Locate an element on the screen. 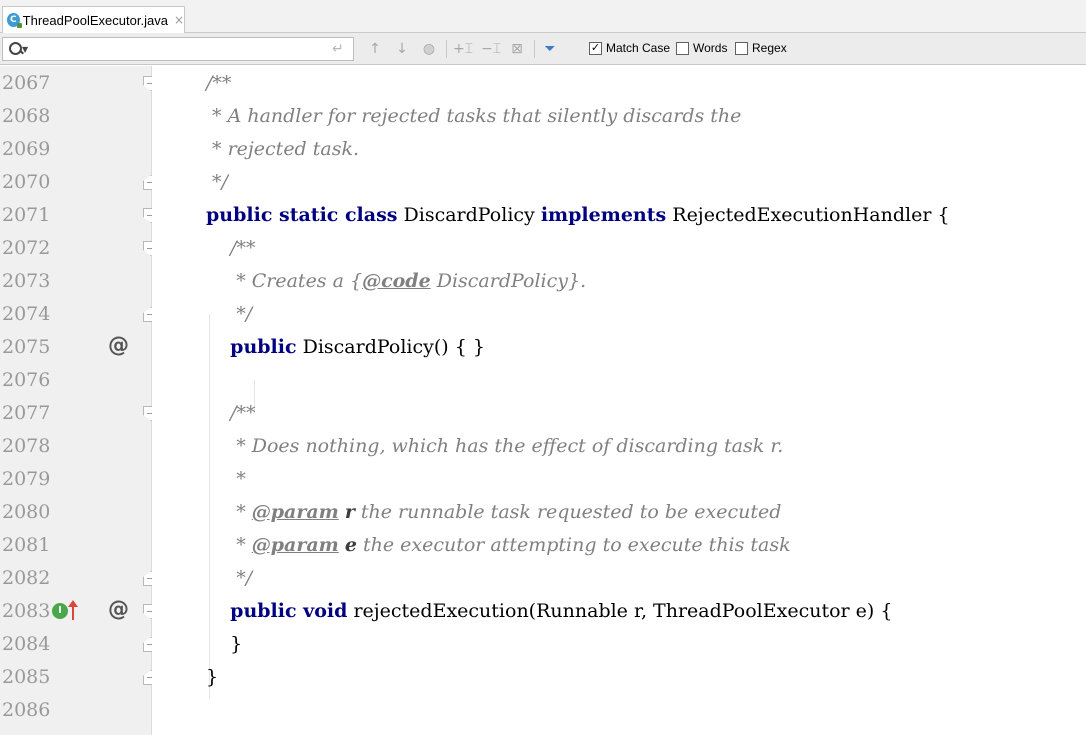 The width and height of the screenshot is (1086, 735). line-number: 2082 is located at coordinates (26, 578).